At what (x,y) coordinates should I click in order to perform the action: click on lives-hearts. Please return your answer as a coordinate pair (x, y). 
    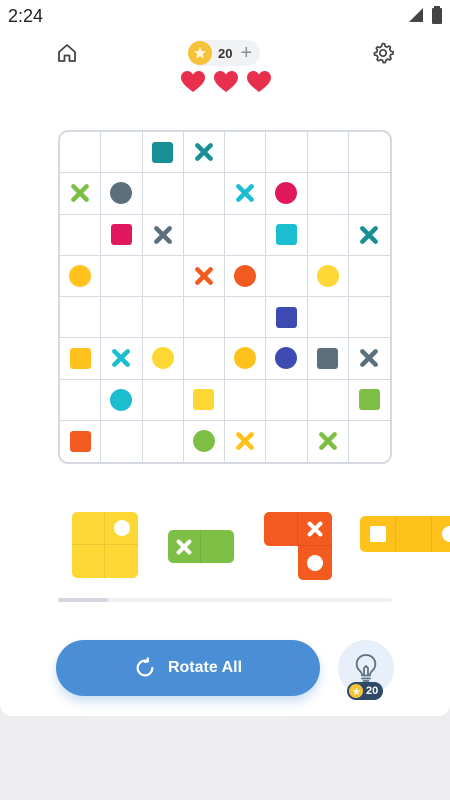
    Looking at the image, I should click on (226, 83).